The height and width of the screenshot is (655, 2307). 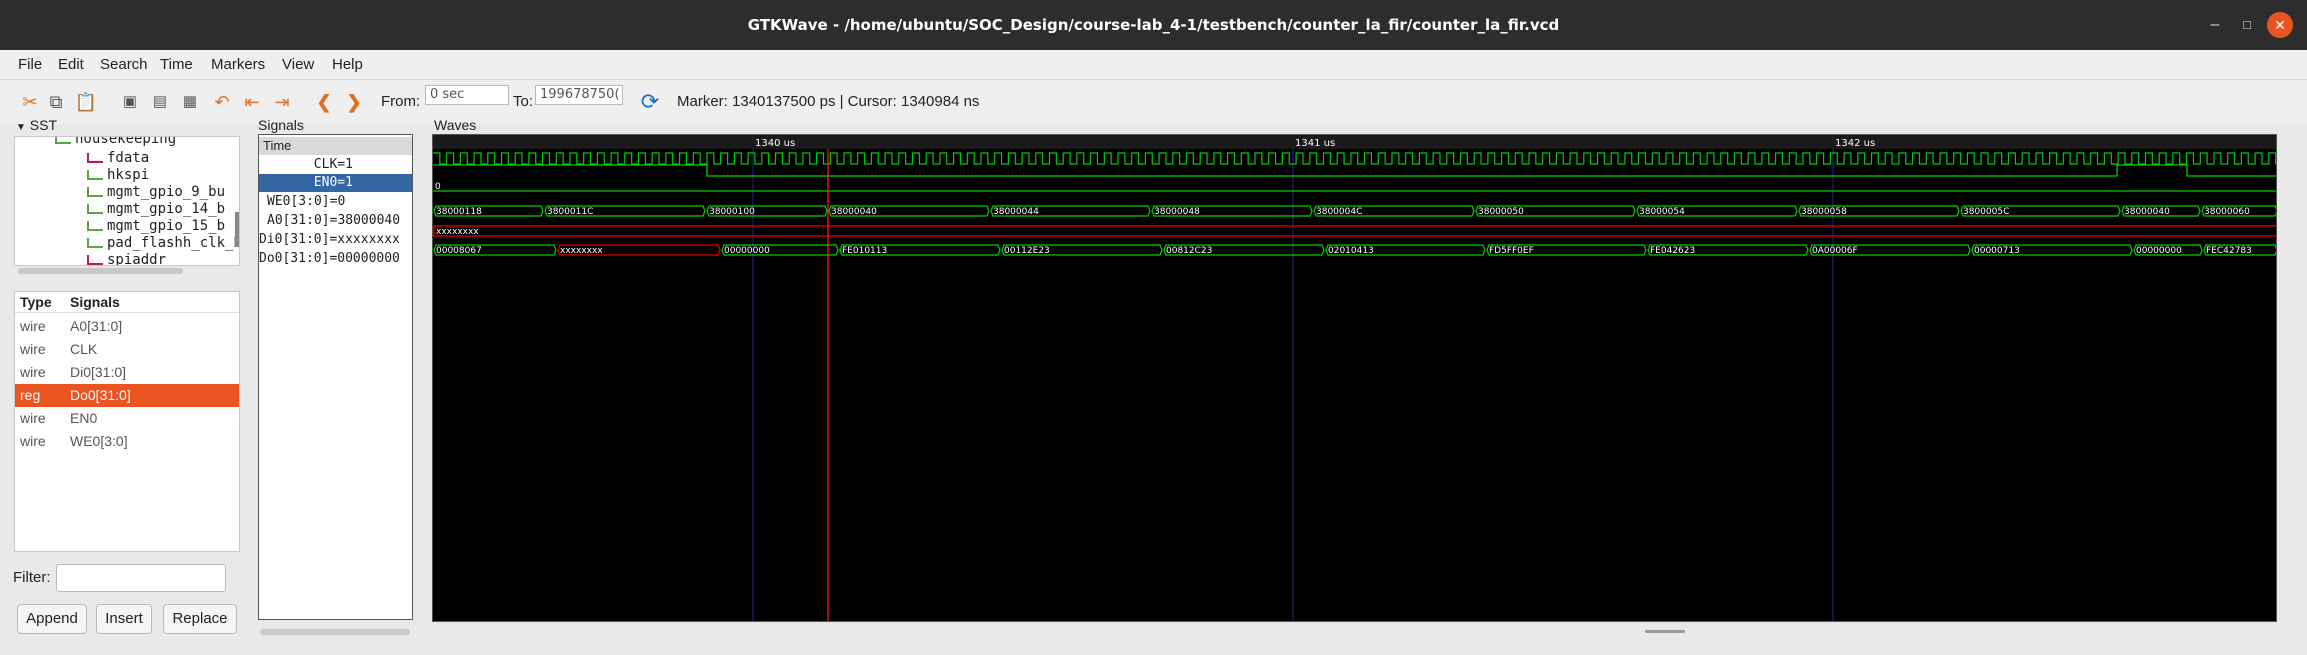 I want to click on signal-value-en0: EN0=1, so click(x=335, y=183).